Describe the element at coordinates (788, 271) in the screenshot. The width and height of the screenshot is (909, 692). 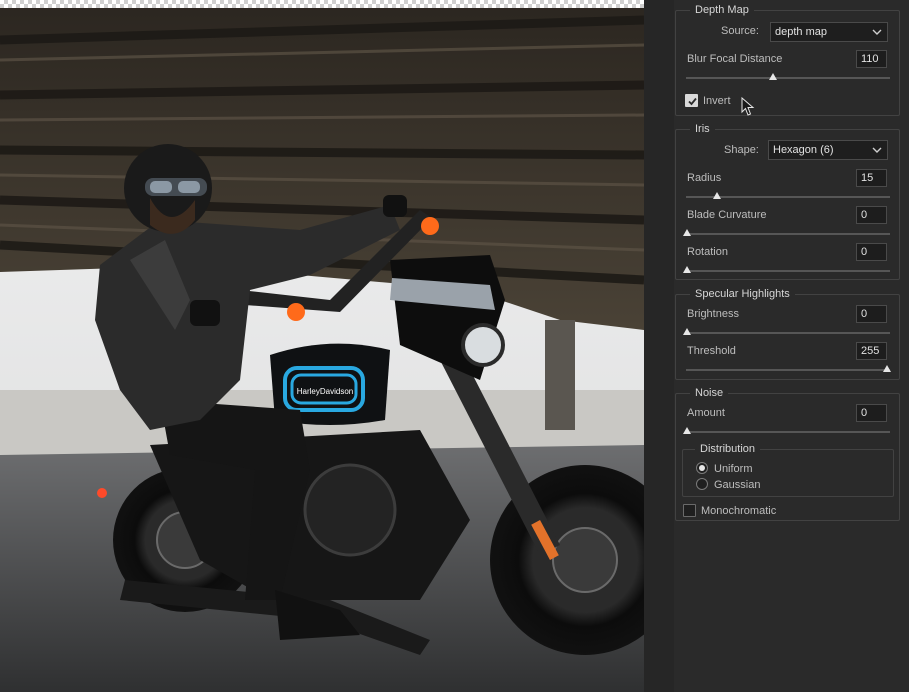
I see `rotation-slider` at that location.